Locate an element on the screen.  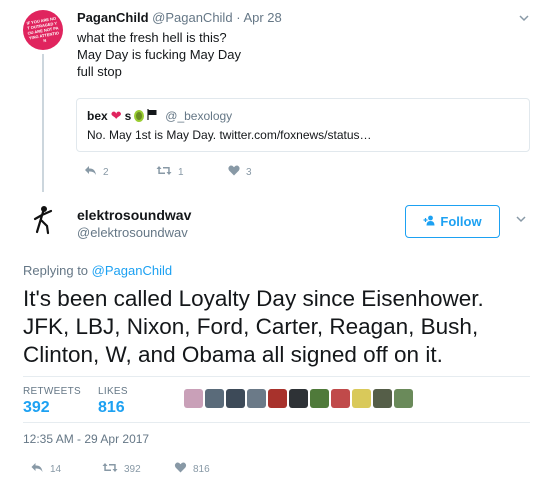
reply-count: 14 is located at coordinates (56, 469).